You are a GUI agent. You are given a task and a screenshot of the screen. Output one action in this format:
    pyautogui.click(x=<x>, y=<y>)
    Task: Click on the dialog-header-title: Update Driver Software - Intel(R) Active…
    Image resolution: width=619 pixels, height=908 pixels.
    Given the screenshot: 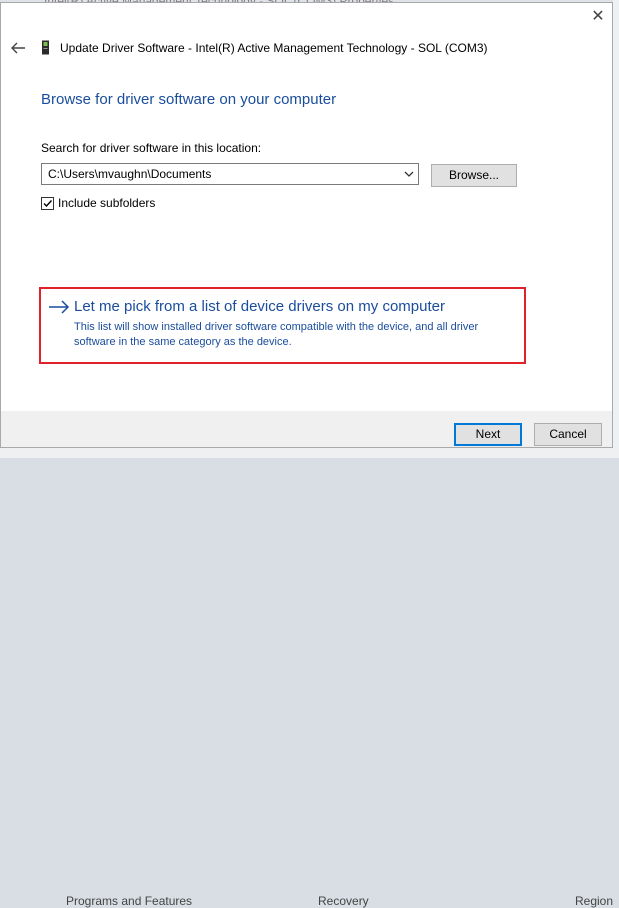 What is the action you would take?
    pyautogui.click(x=274, y=48)
    